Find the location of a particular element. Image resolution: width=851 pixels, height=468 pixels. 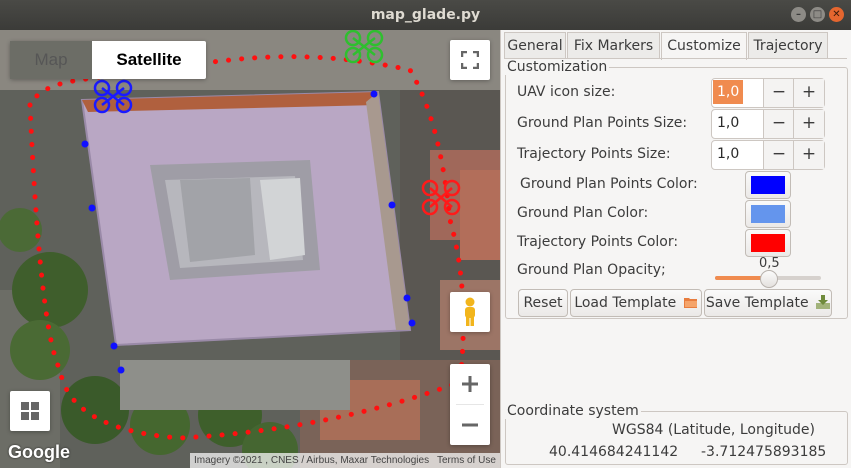

ground-plan-points-color-swatch is located at coordinates (768, 185).